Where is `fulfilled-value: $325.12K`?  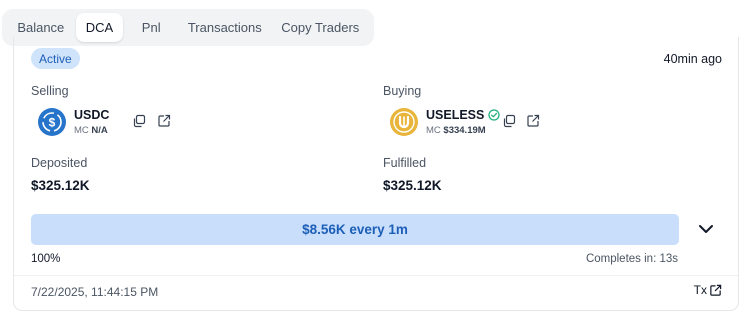 fulfilled-value: $325.12K is located at coordinates (412, 185).